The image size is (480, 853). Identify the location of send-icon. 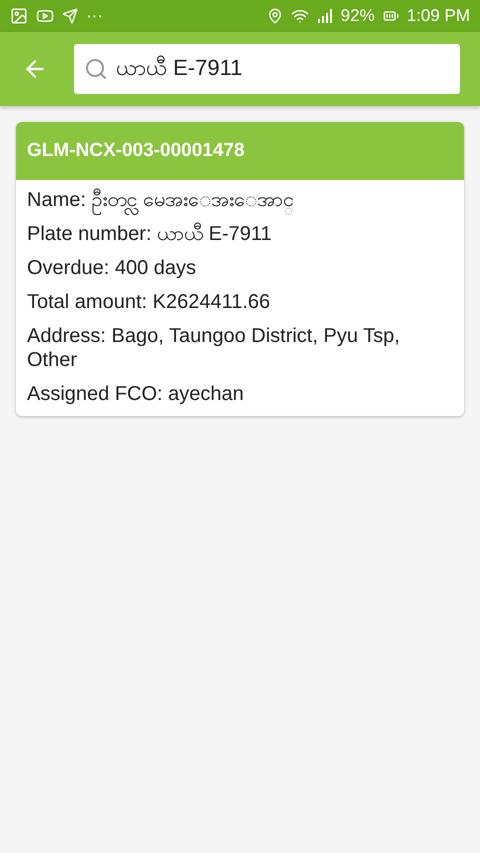
(70, 16).